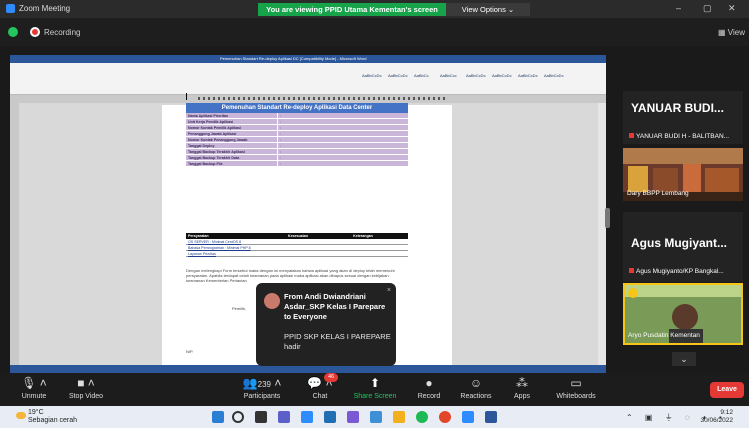 Image resolution: width=749 pixels, height=428 pixels. Describe the element at coordinates (86, 387) in the screenshot. I see `stop-video-button: ■ ˄ Stop Video` at that location.